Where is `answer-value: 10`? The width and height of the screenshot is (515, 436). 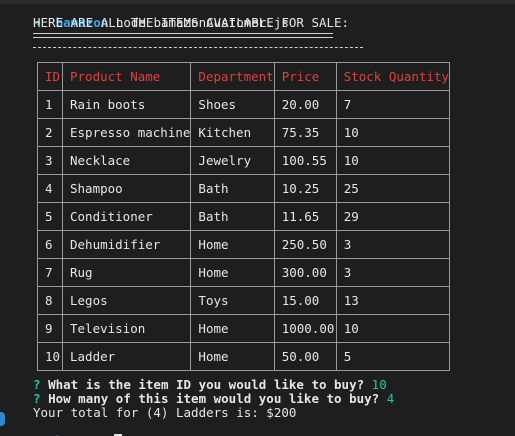 answer-value: 10 is located at coordinates (379, 384).